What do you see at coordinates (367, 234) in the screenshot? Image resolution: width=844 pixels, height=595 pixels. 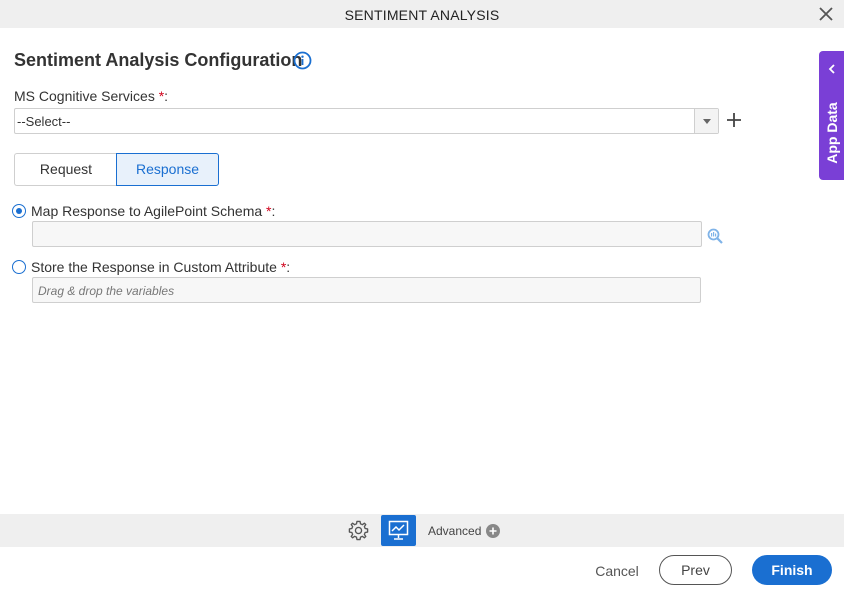 I see `map-response-input` at bounding box center [367, 234].